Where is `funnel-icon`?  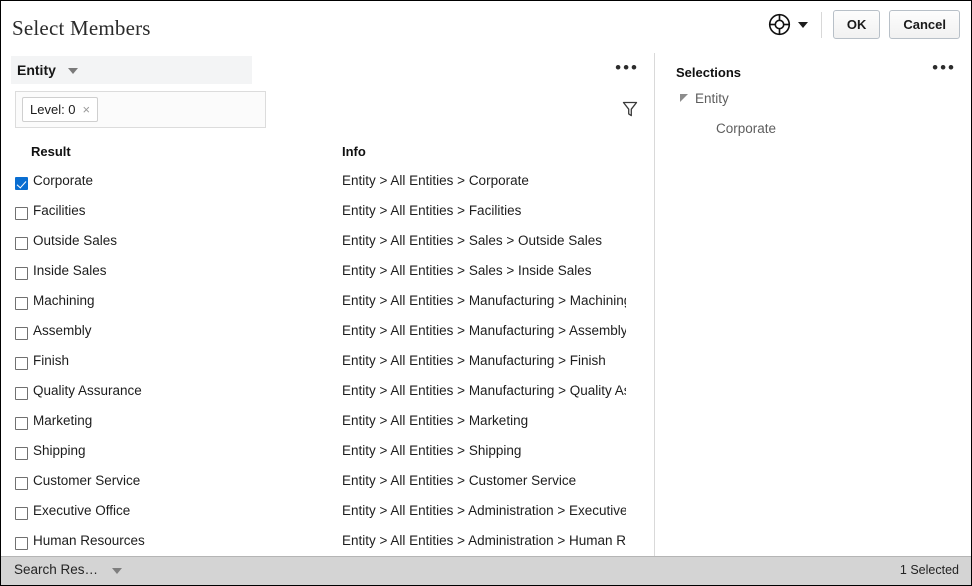 funnel-icon is located at coordinates (630, 109).